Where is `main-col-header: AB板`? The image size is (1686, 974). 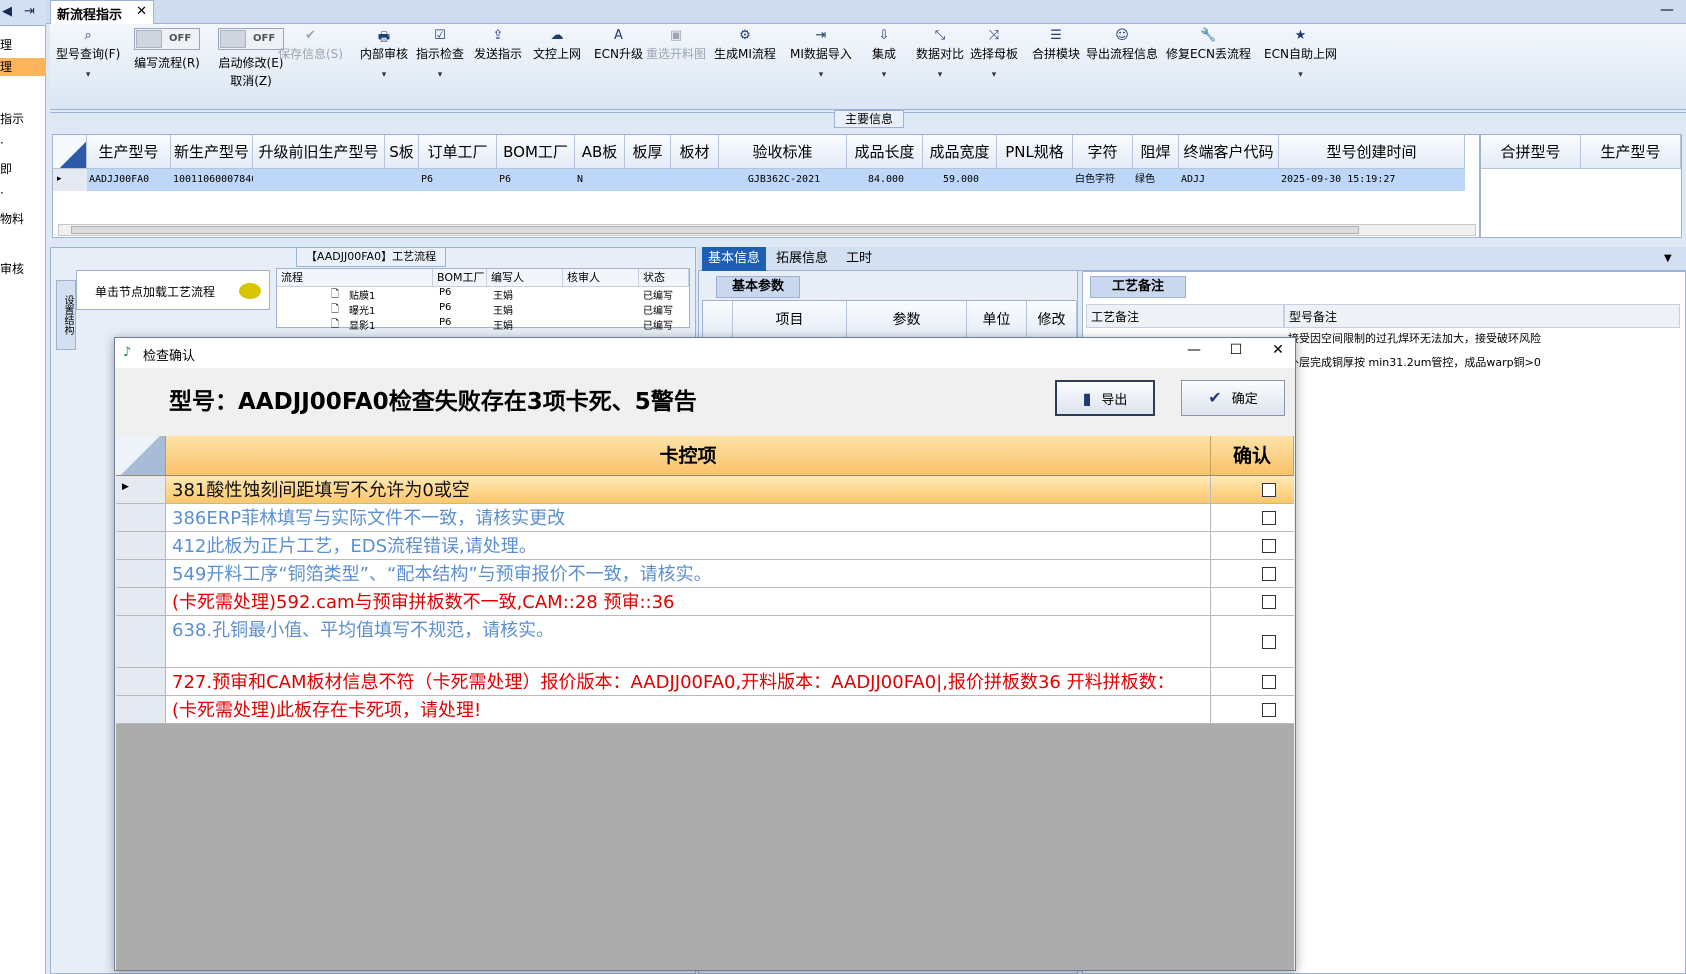
main-col-header: AB板 is located at coordinates (600, 152).